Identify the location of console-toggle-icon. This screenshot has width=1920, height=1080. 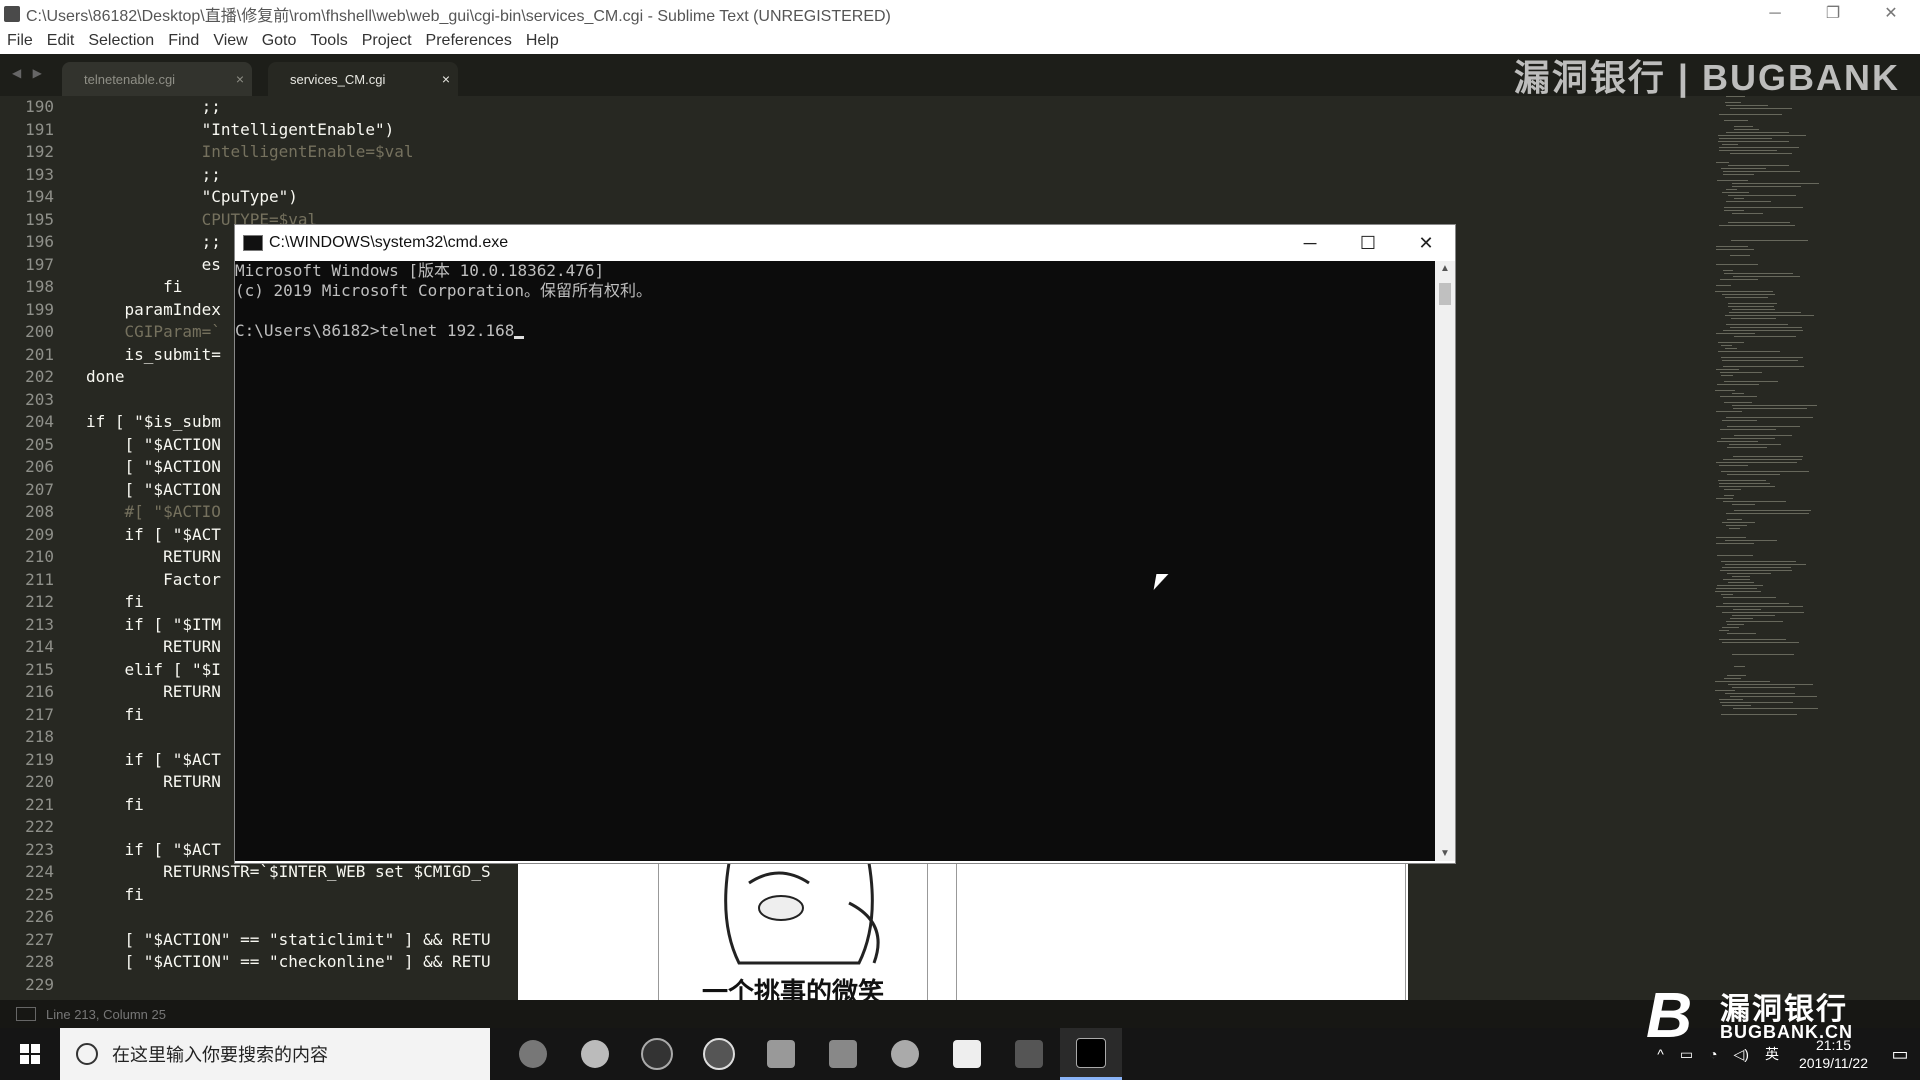
(26, 1014).